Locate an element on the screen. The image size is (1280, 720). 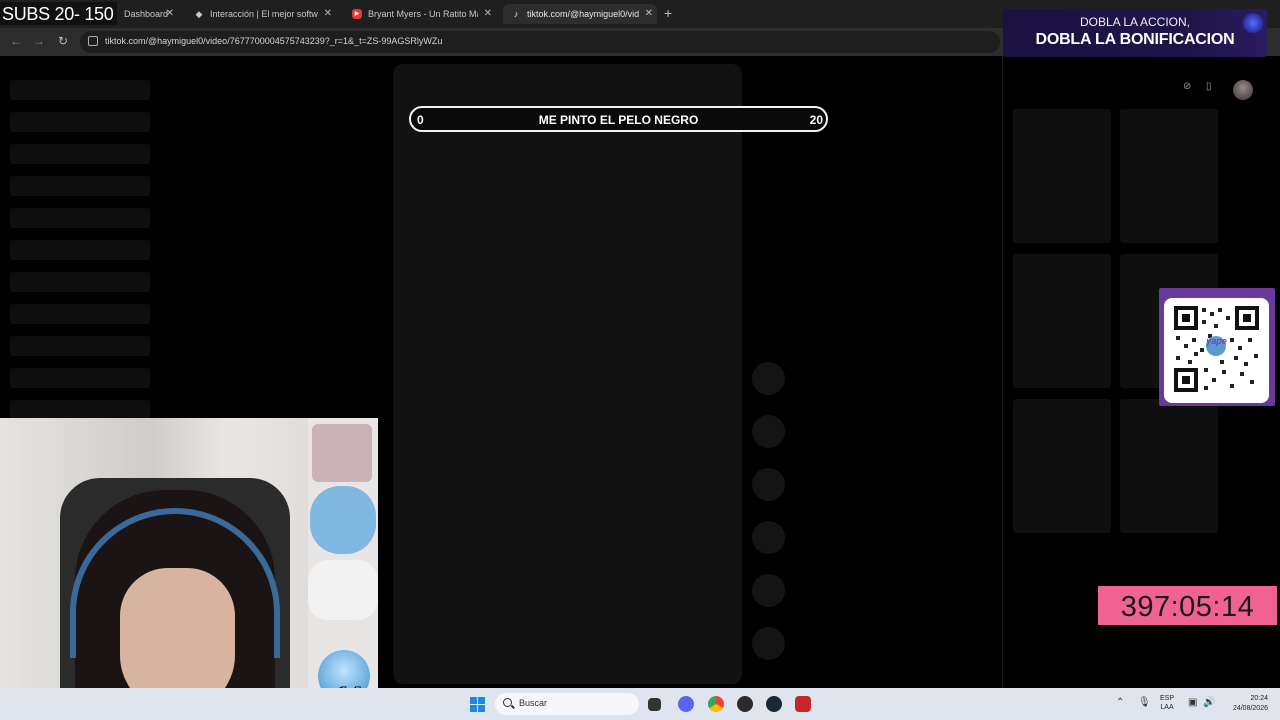
comment-button is located at coordinates (768, 431).